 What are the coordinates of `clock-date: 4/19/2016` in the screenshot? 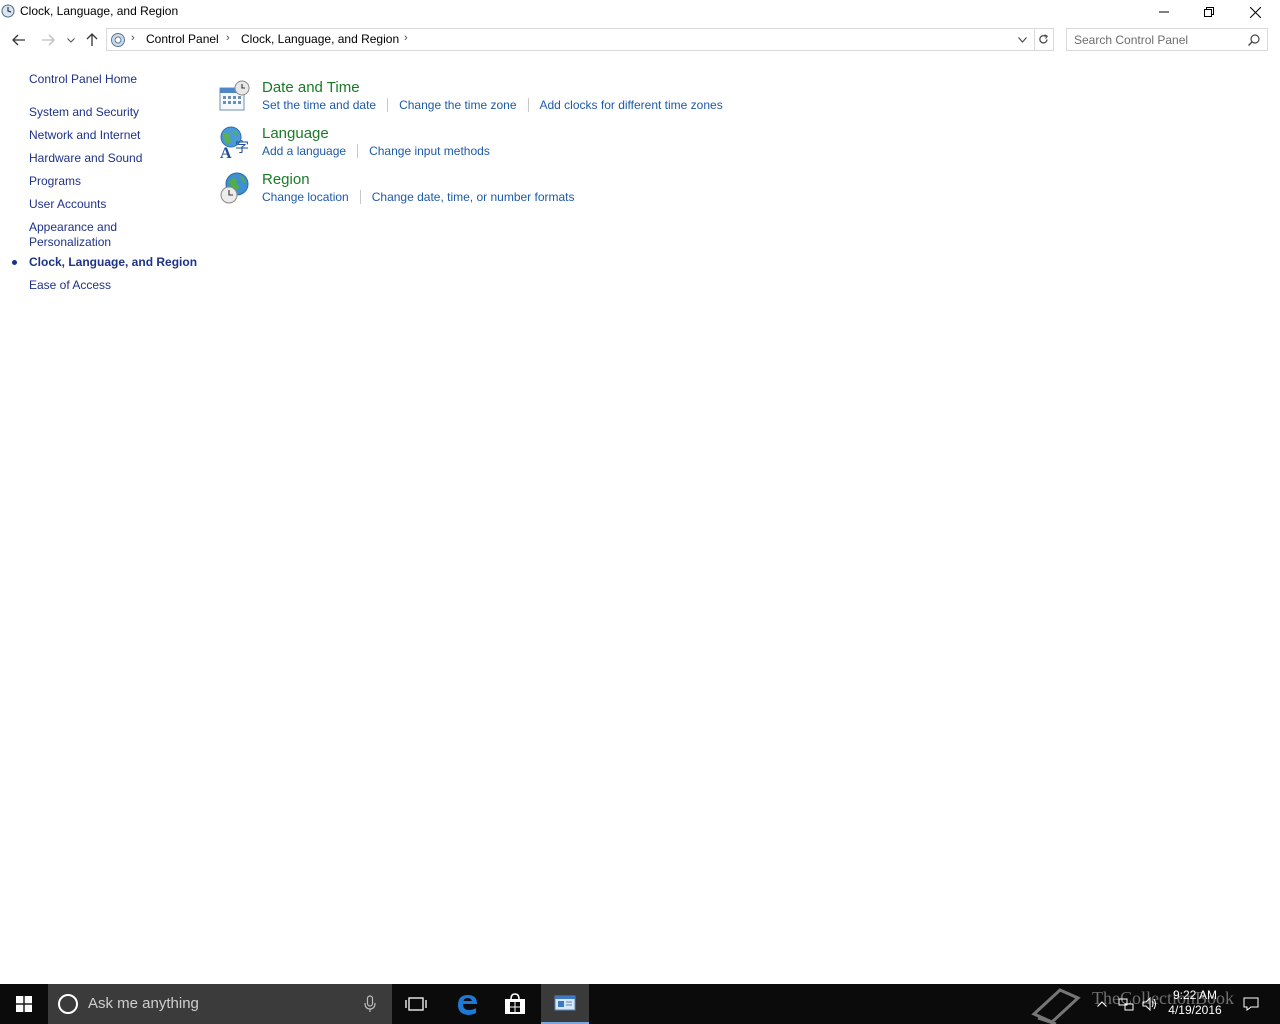 It's located at (1195, 1010).